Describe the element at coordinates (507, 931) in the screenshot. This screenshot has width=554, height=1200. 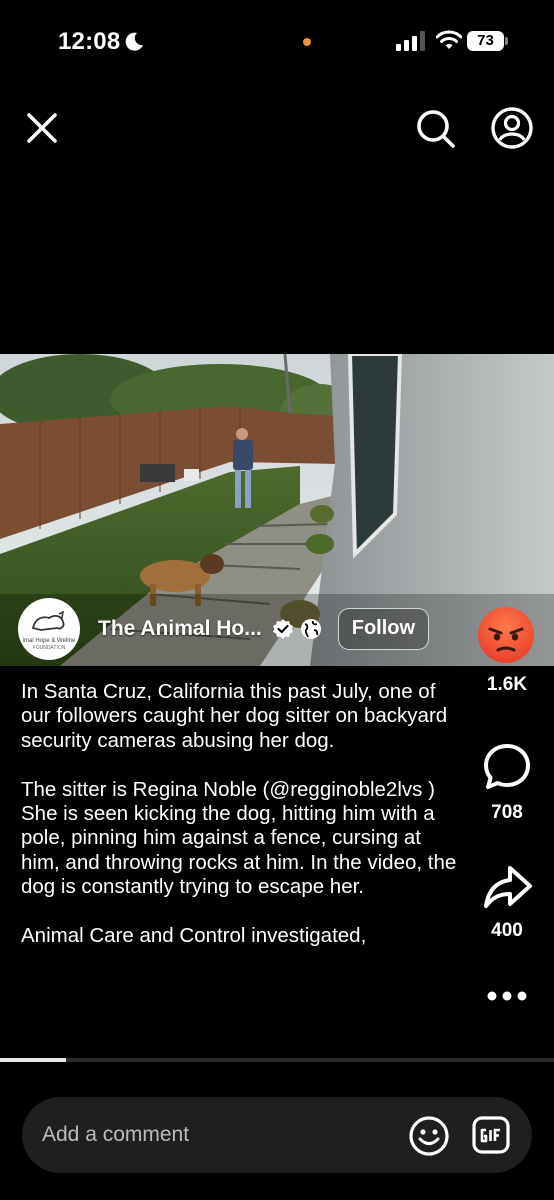
I see `share-count: 400` at that location.